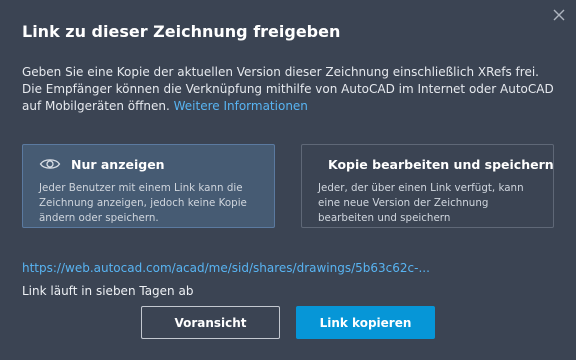 The width and height of the screenshot is (576, 360). What do you see at coordinates (118, 164) in the screenshot?
I see `option-view-only-title: Nur anzeigen` at bounding box center [118, 164].